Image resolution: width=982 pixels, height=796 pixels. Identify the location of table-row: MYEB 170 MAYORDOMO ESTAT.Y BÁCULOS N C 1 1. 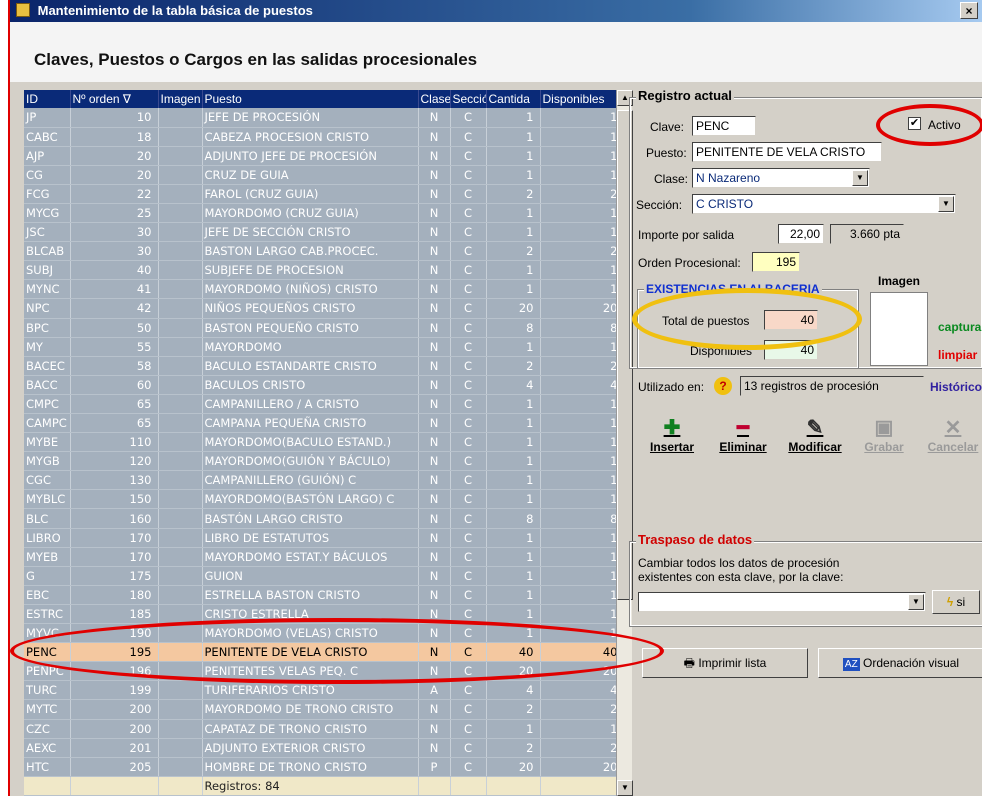
(324, 557).